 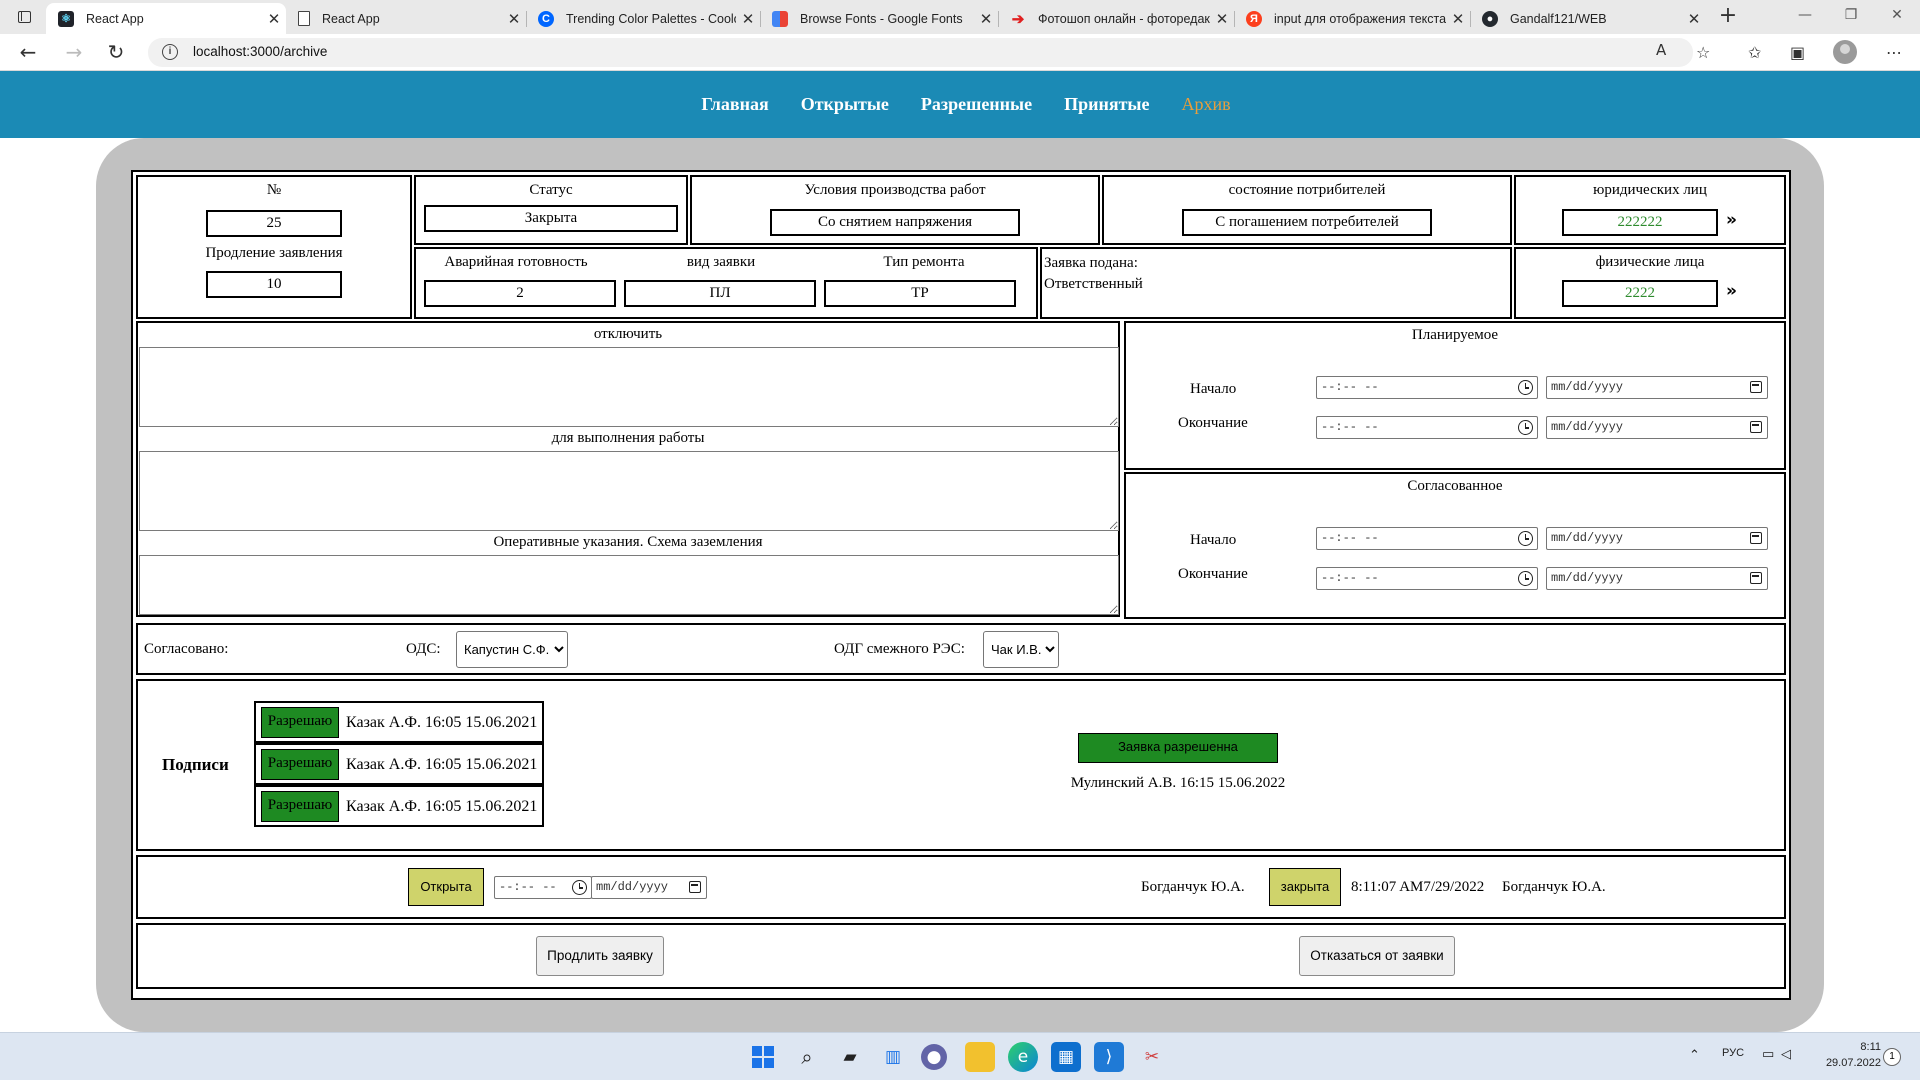 I want to click on tab-actions-icon, so click(x=24, y=17).